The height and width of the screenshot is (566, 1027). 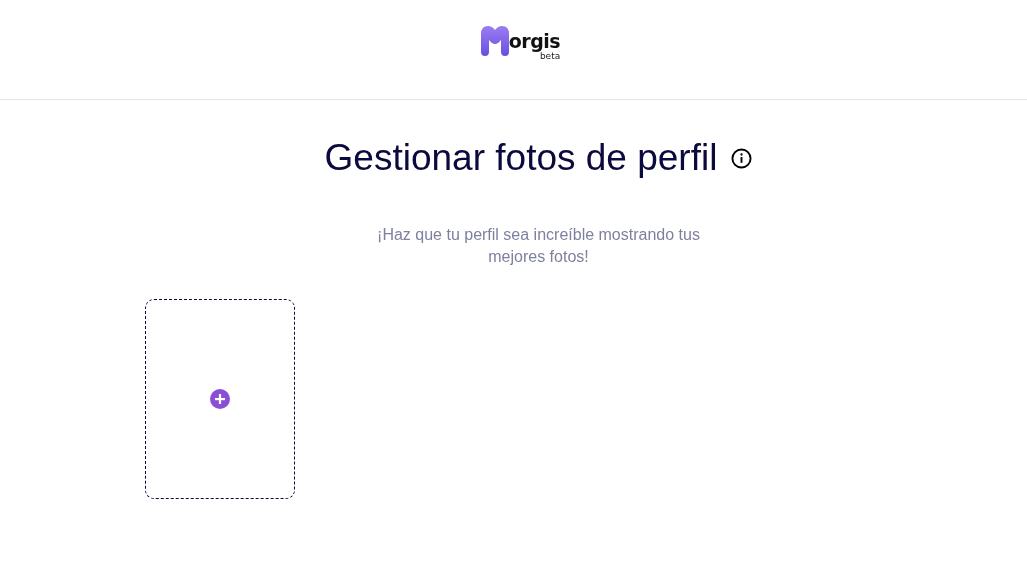 What do you see at coordinates (550, 56) in the screenshot?
I see `beta-label: beta` at bounding box center [550, 56].